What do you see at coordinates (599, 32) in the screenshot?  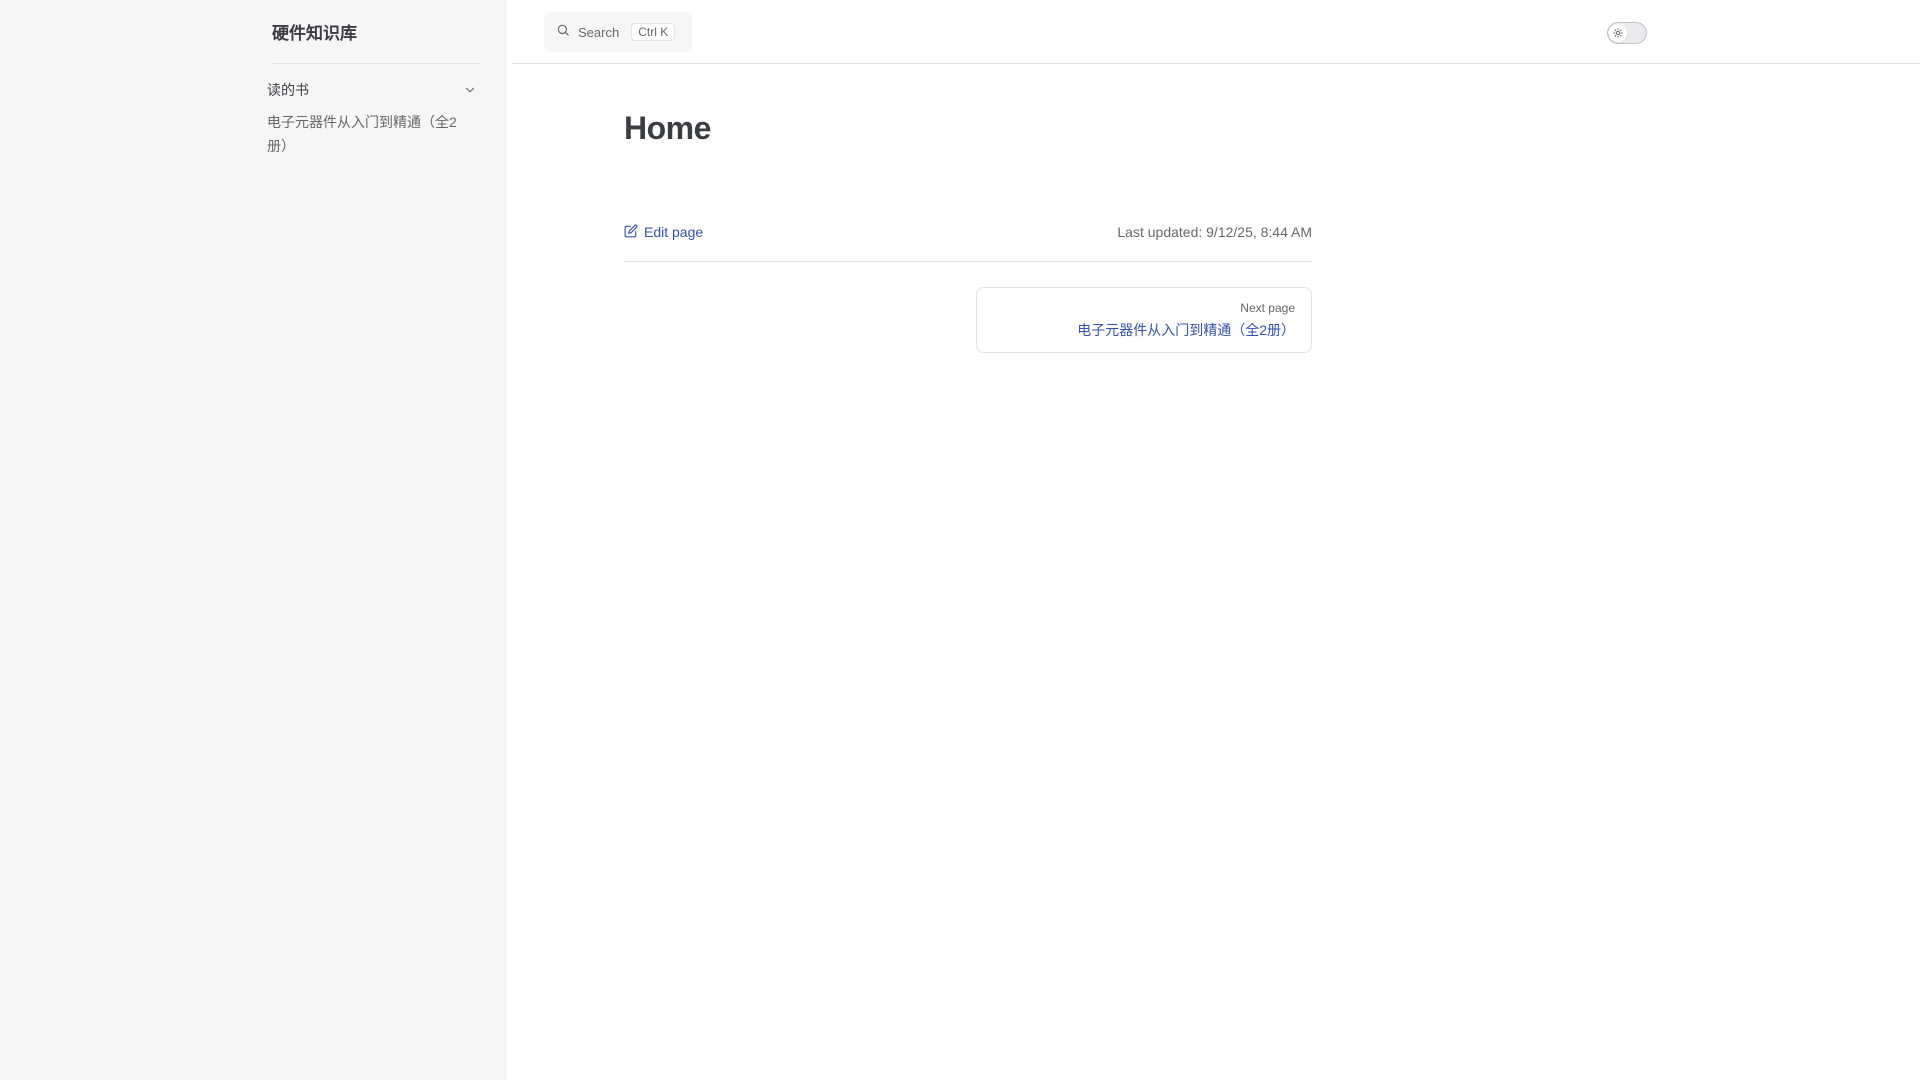 I see `search-label: Search` at bounding box center [599, 32].